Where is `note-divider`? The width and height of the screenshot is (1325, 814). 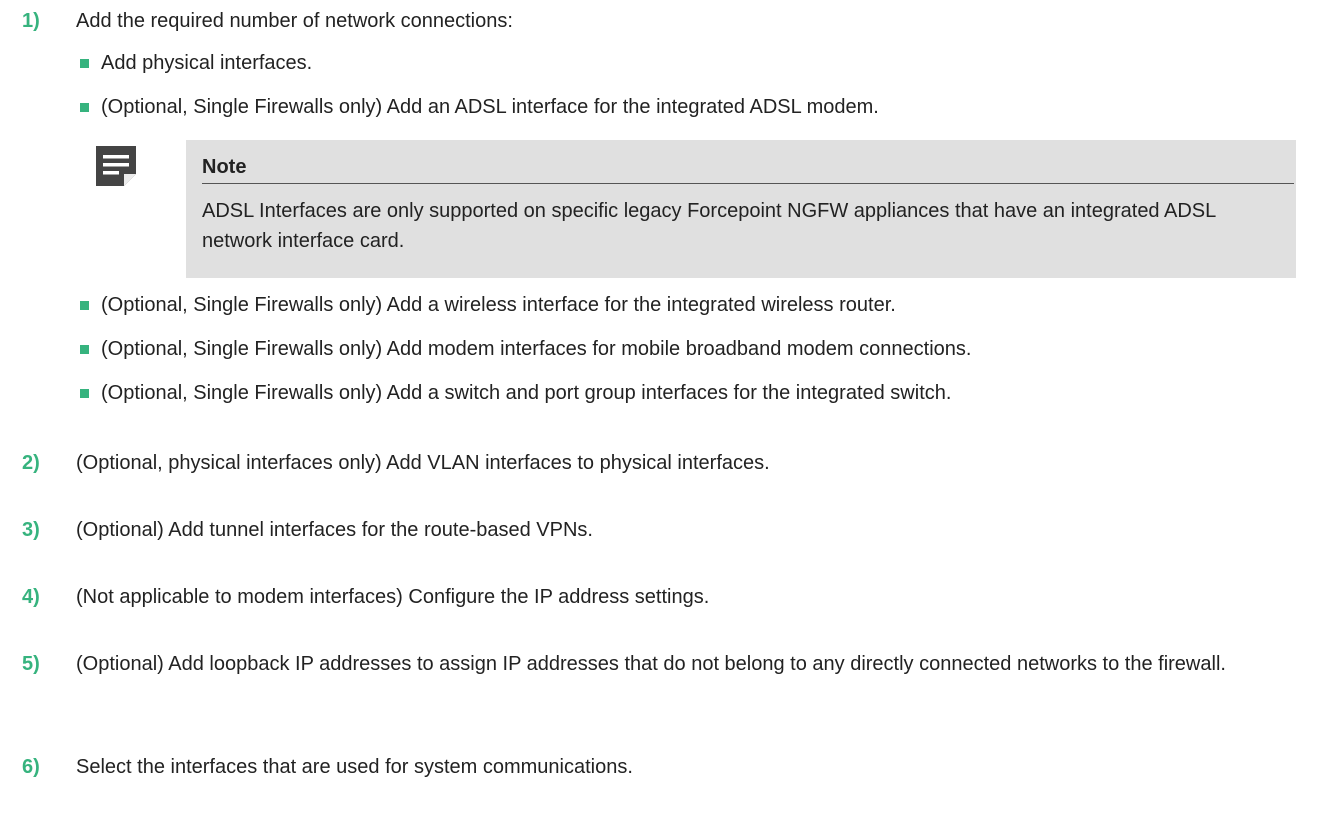 note-divider is located at coordinates (748, 183).